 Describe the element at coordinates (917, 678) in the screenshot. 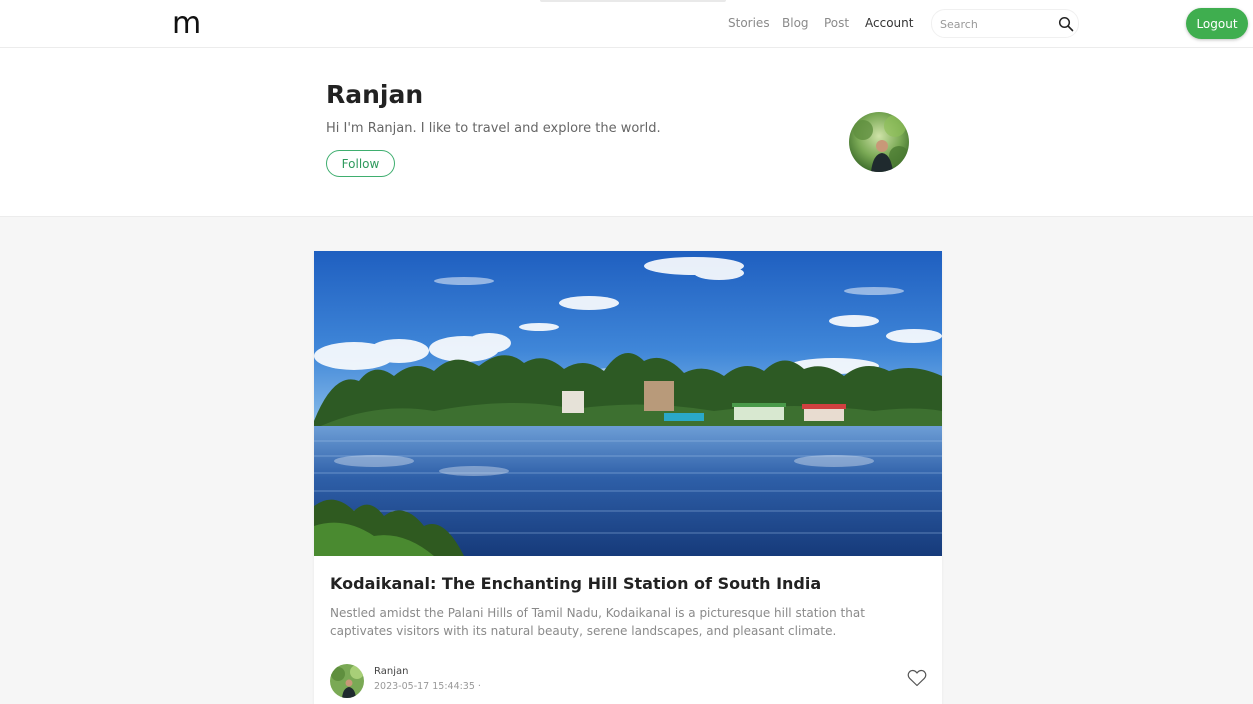

I see `heart-icon` at that location.